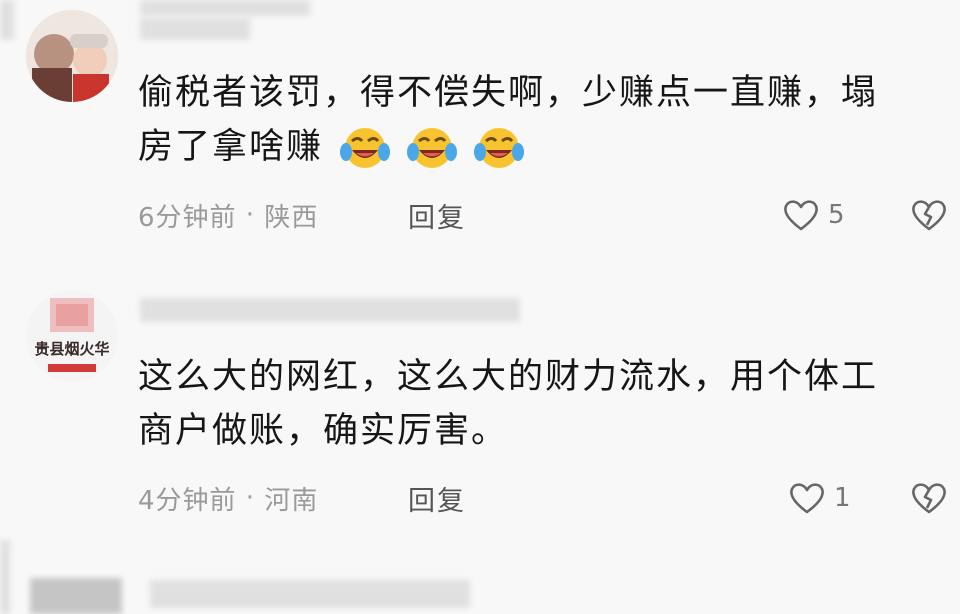 The image size is (960, 614). What do you see at coordinates (72, 336) in the screenshot?
I see `avatar: 贵县烟火华` at bounding box center [72, 336].